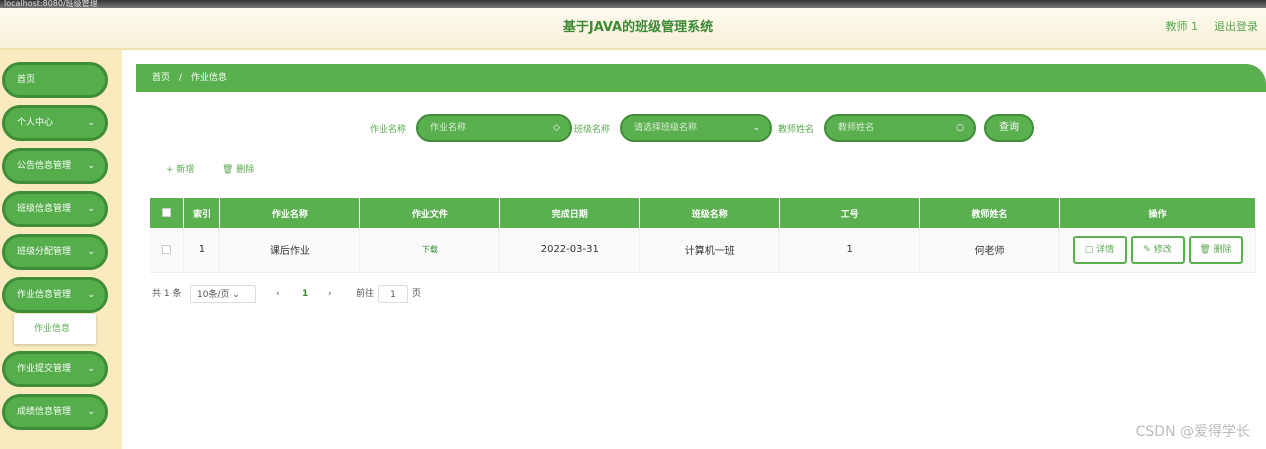  I want to click on sidebar-item-class: 班级信息管理 ⌄, so click(55, 209).